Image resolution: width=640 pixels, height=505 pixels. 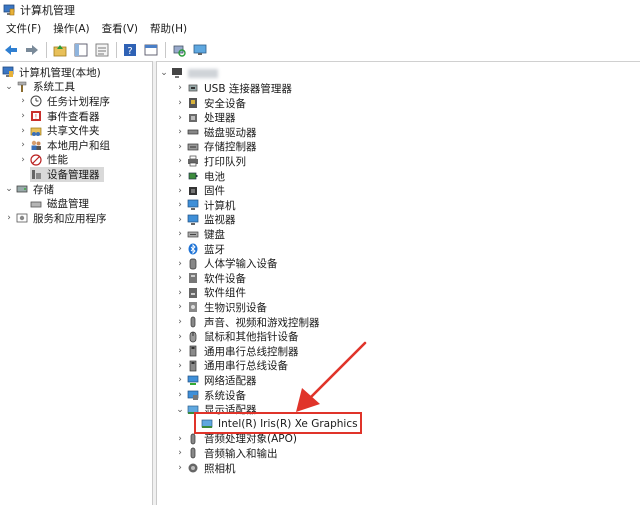 I want to click on tree-item-performance: › 性能, so click(x=43, y=160).